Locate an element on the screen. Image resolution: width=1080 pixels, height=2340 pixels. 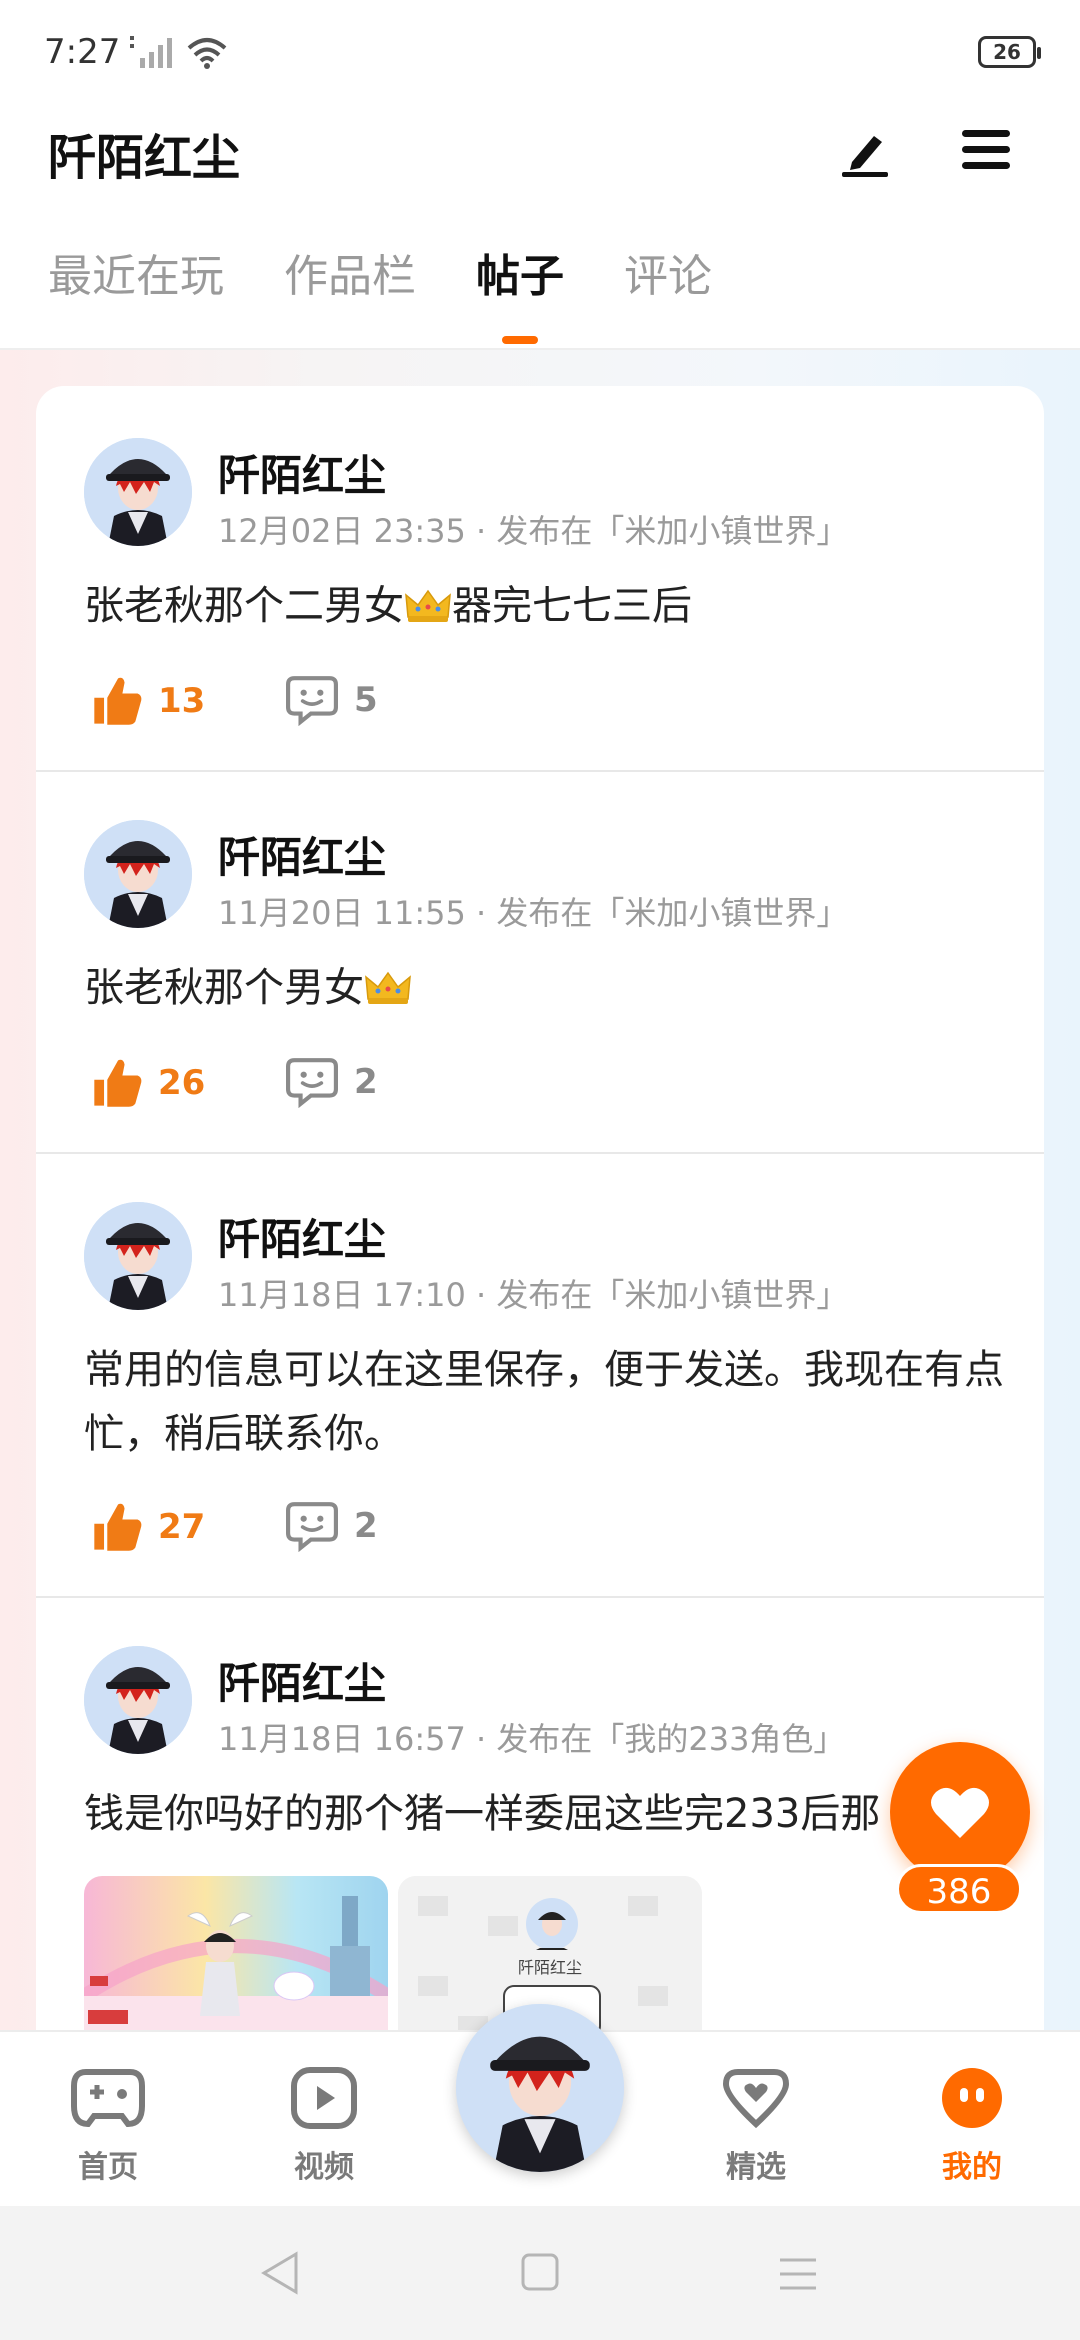
nav-home-label: 首页 is located at coordinates (108, 2167).